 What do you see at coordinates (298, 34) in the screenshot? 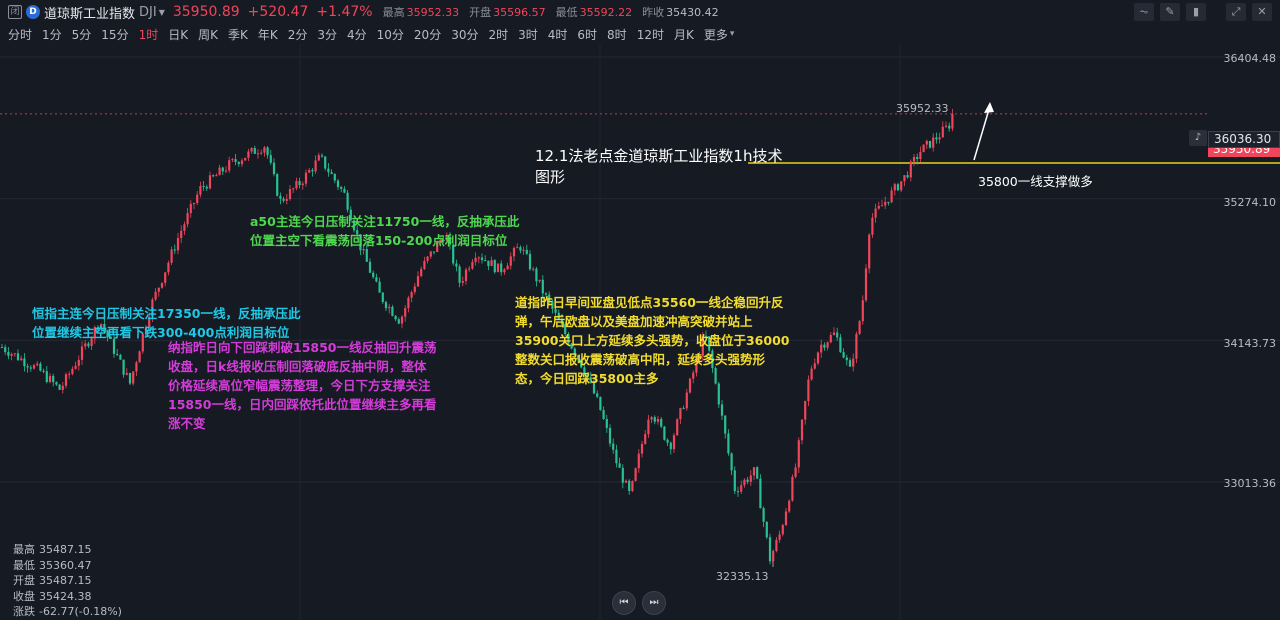
I see `tab-period: 2分` at bounding box center [298, 34].